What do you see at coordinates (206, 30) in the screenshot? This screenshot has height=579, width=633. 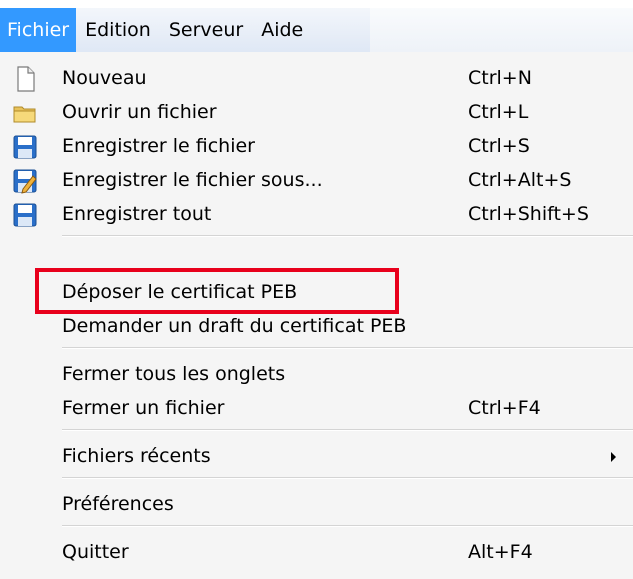 I see `menu-serveur: Serveur` at bounding box center [206, 30].